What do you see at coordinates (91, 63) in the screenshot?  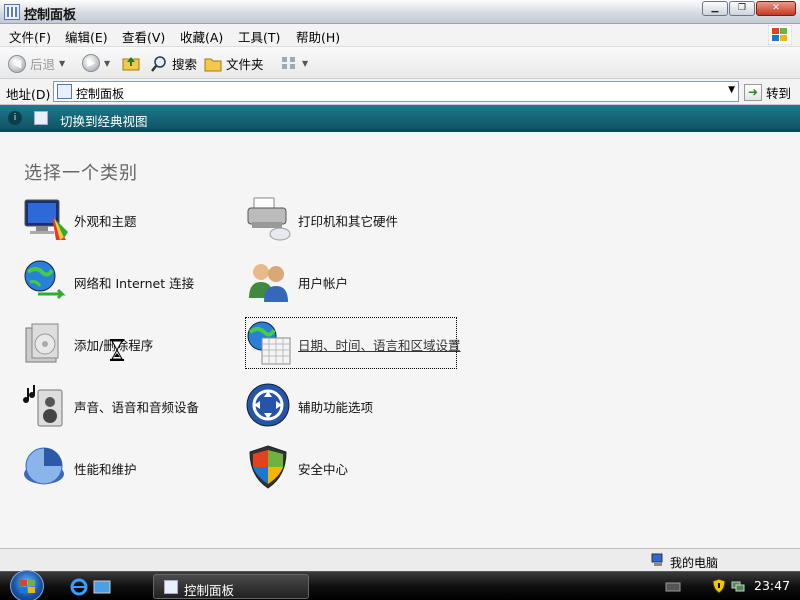 I see `forward-arrow-icon: ▶` at bounding box center [91, 63].